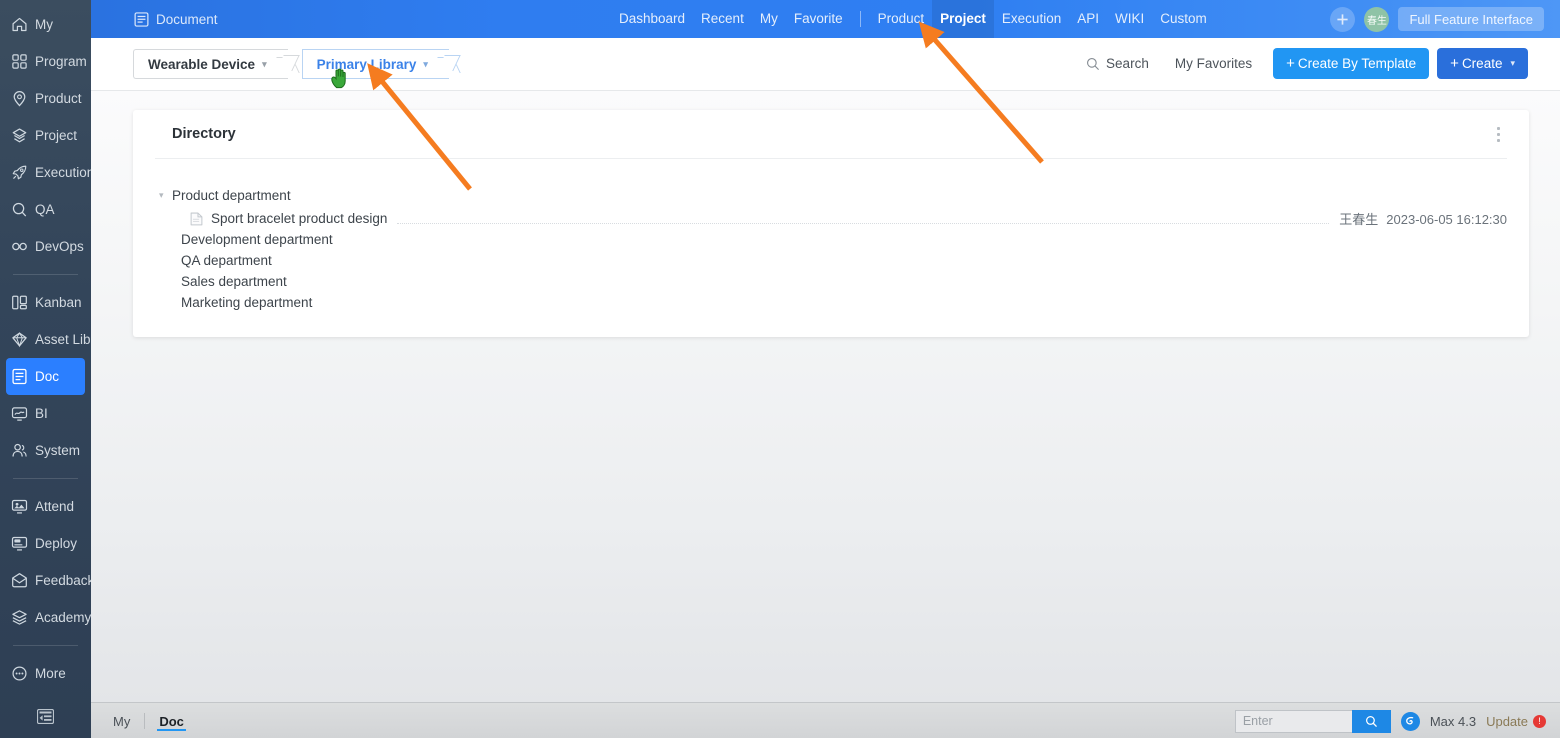 Image resolution: width=1560 pixels, height=738 pixels. What do you see at coordinates (652, 19) in the screenshot?
I see `header-nav-dashboard: Dashboard` at bounding box center [652, 19].